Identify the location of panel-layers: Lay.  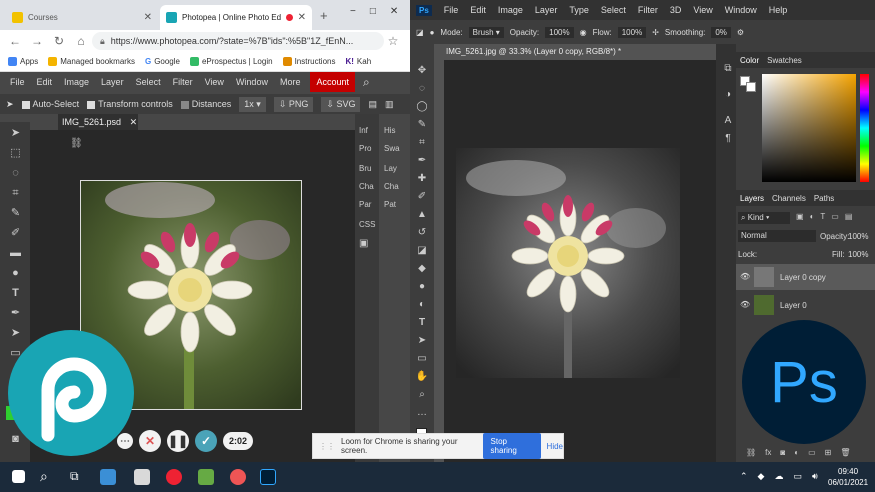
(390, 168).